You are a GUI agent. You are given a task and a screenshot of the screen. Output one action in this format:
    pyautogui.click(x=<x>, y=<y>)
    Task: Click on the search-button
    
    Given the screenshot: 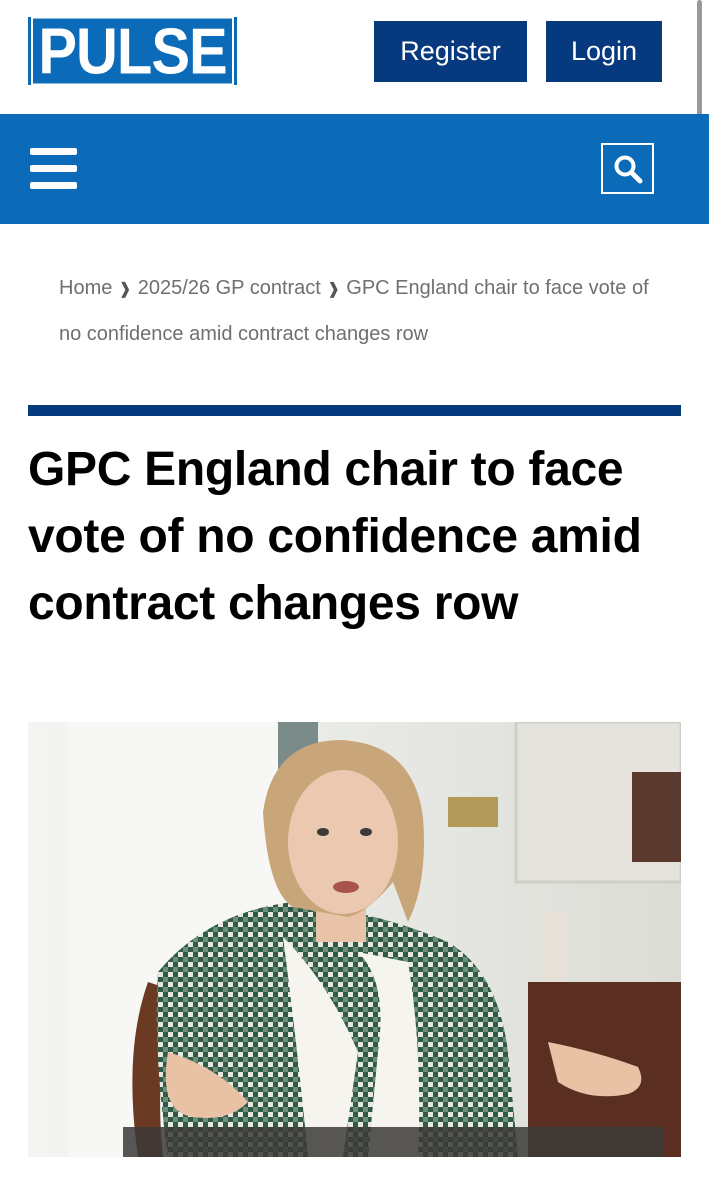 What is the action you would take?
    pyautogui.click(x=627, y=168)
    